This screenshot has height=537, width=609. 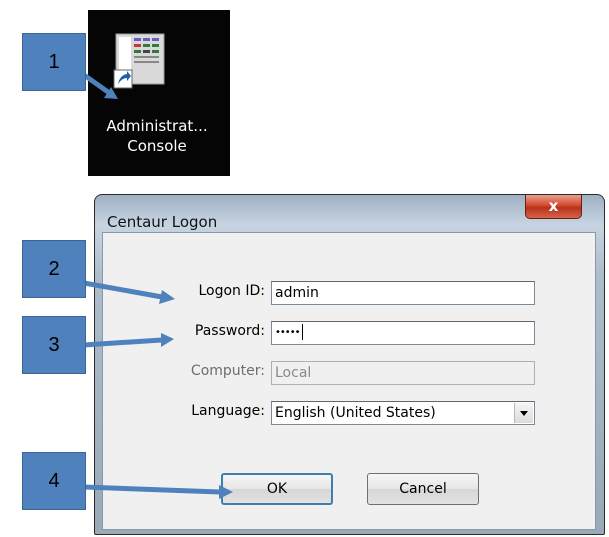 What do you see at coordinates (54, 481) in the screenshot?
I see `callout-4: 4` at bounding box center [54, 481].